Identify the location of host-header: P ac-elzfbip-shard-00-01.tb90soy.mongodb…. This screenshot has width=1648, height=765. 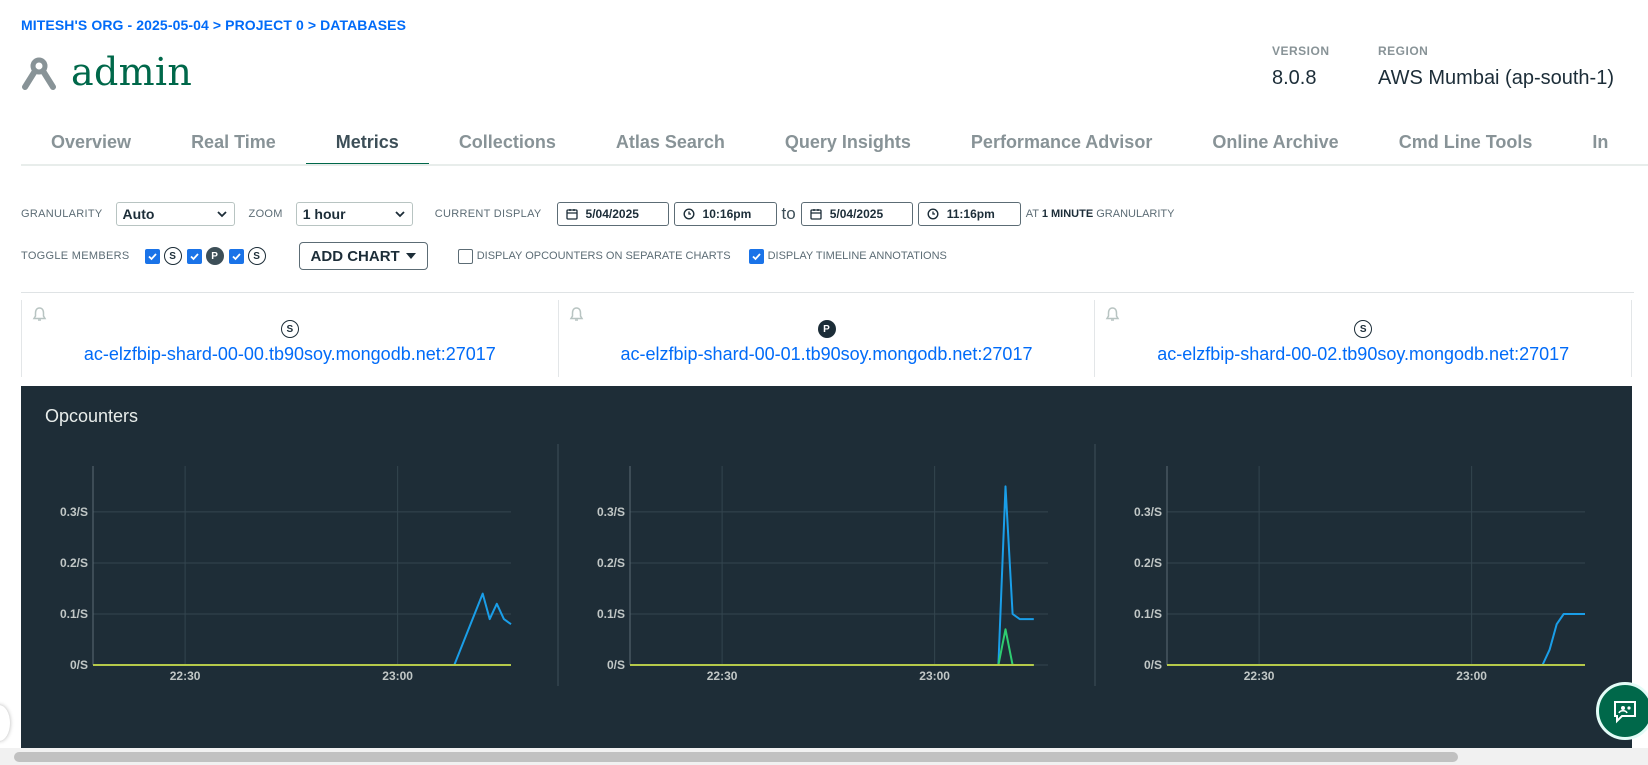
(827, 338).